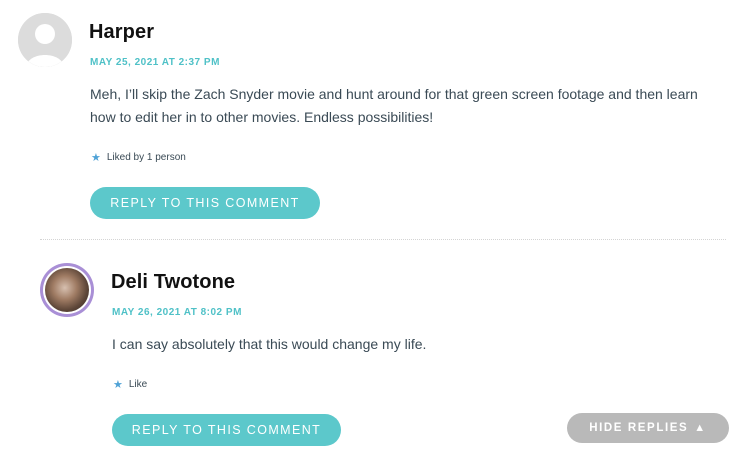 This screenshot has width=744, height=459. Describe the element at coordinates (639, 428) in the screenshot. I see `hide-replies-label: HIDE REPLIES` at that location.